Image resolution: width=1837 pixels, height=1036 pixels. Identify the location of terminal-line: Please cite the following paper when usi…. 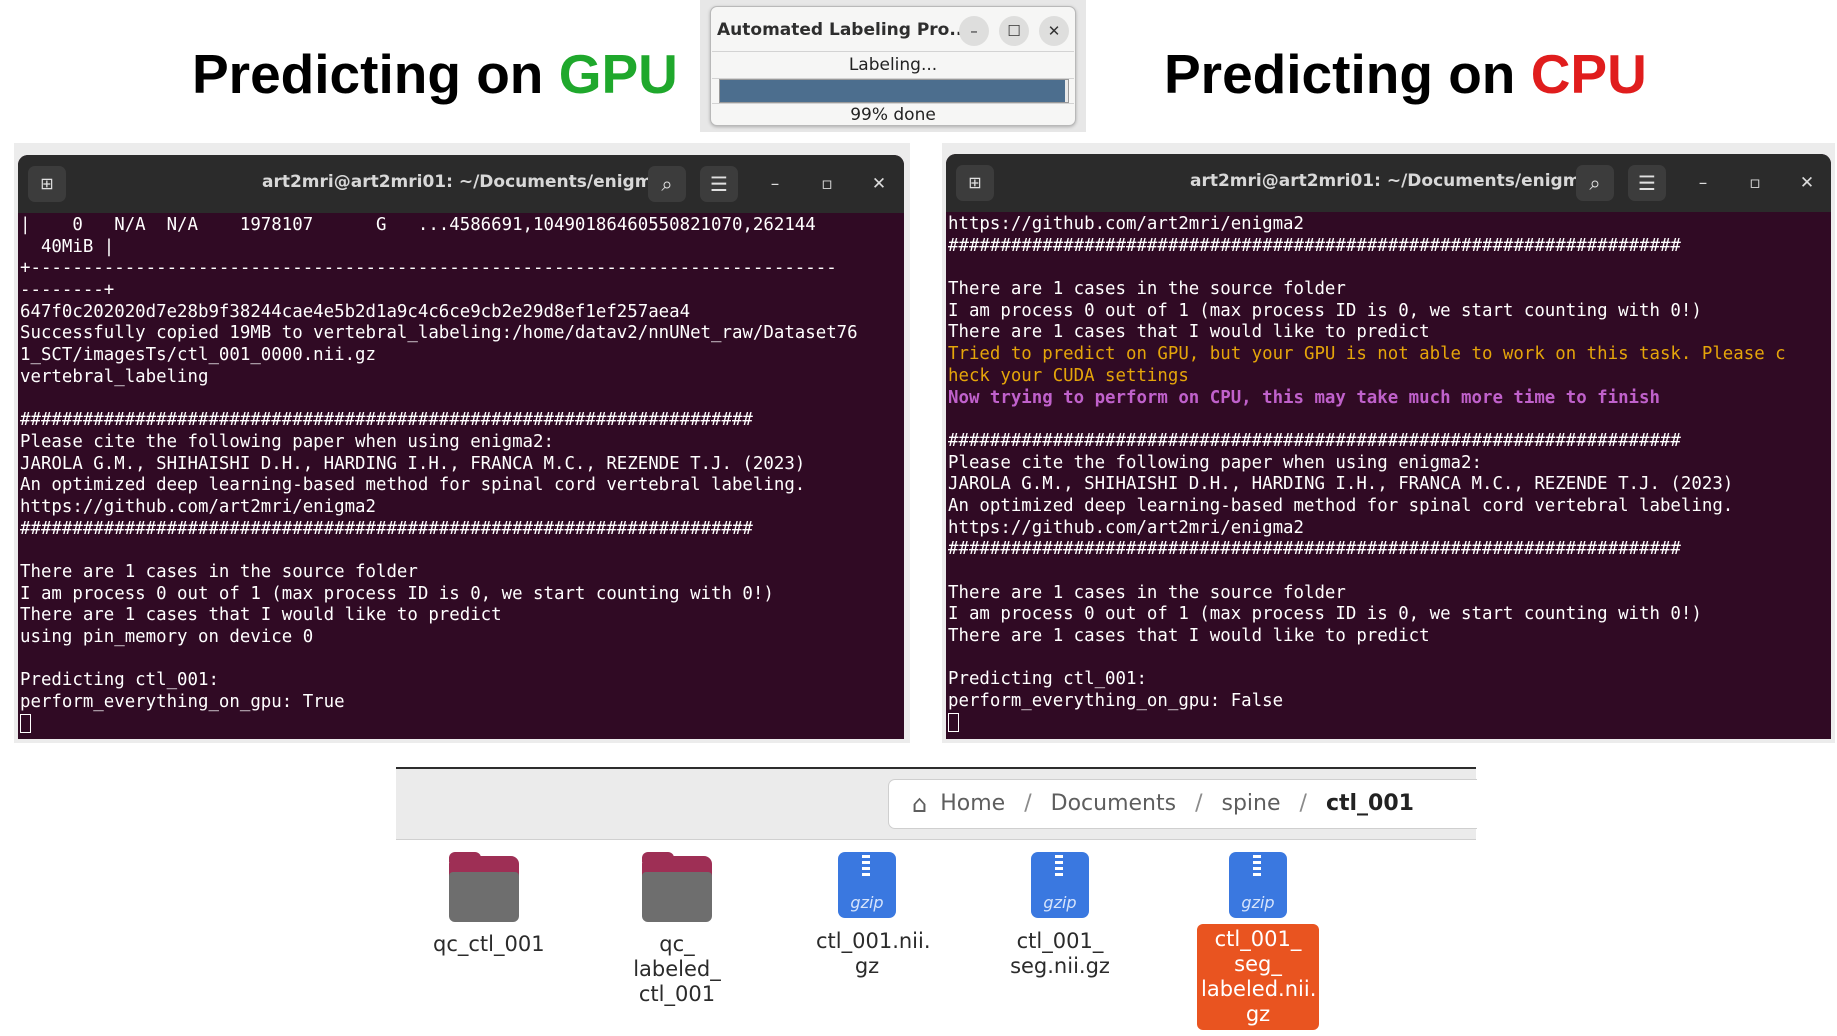
(1215, 462).